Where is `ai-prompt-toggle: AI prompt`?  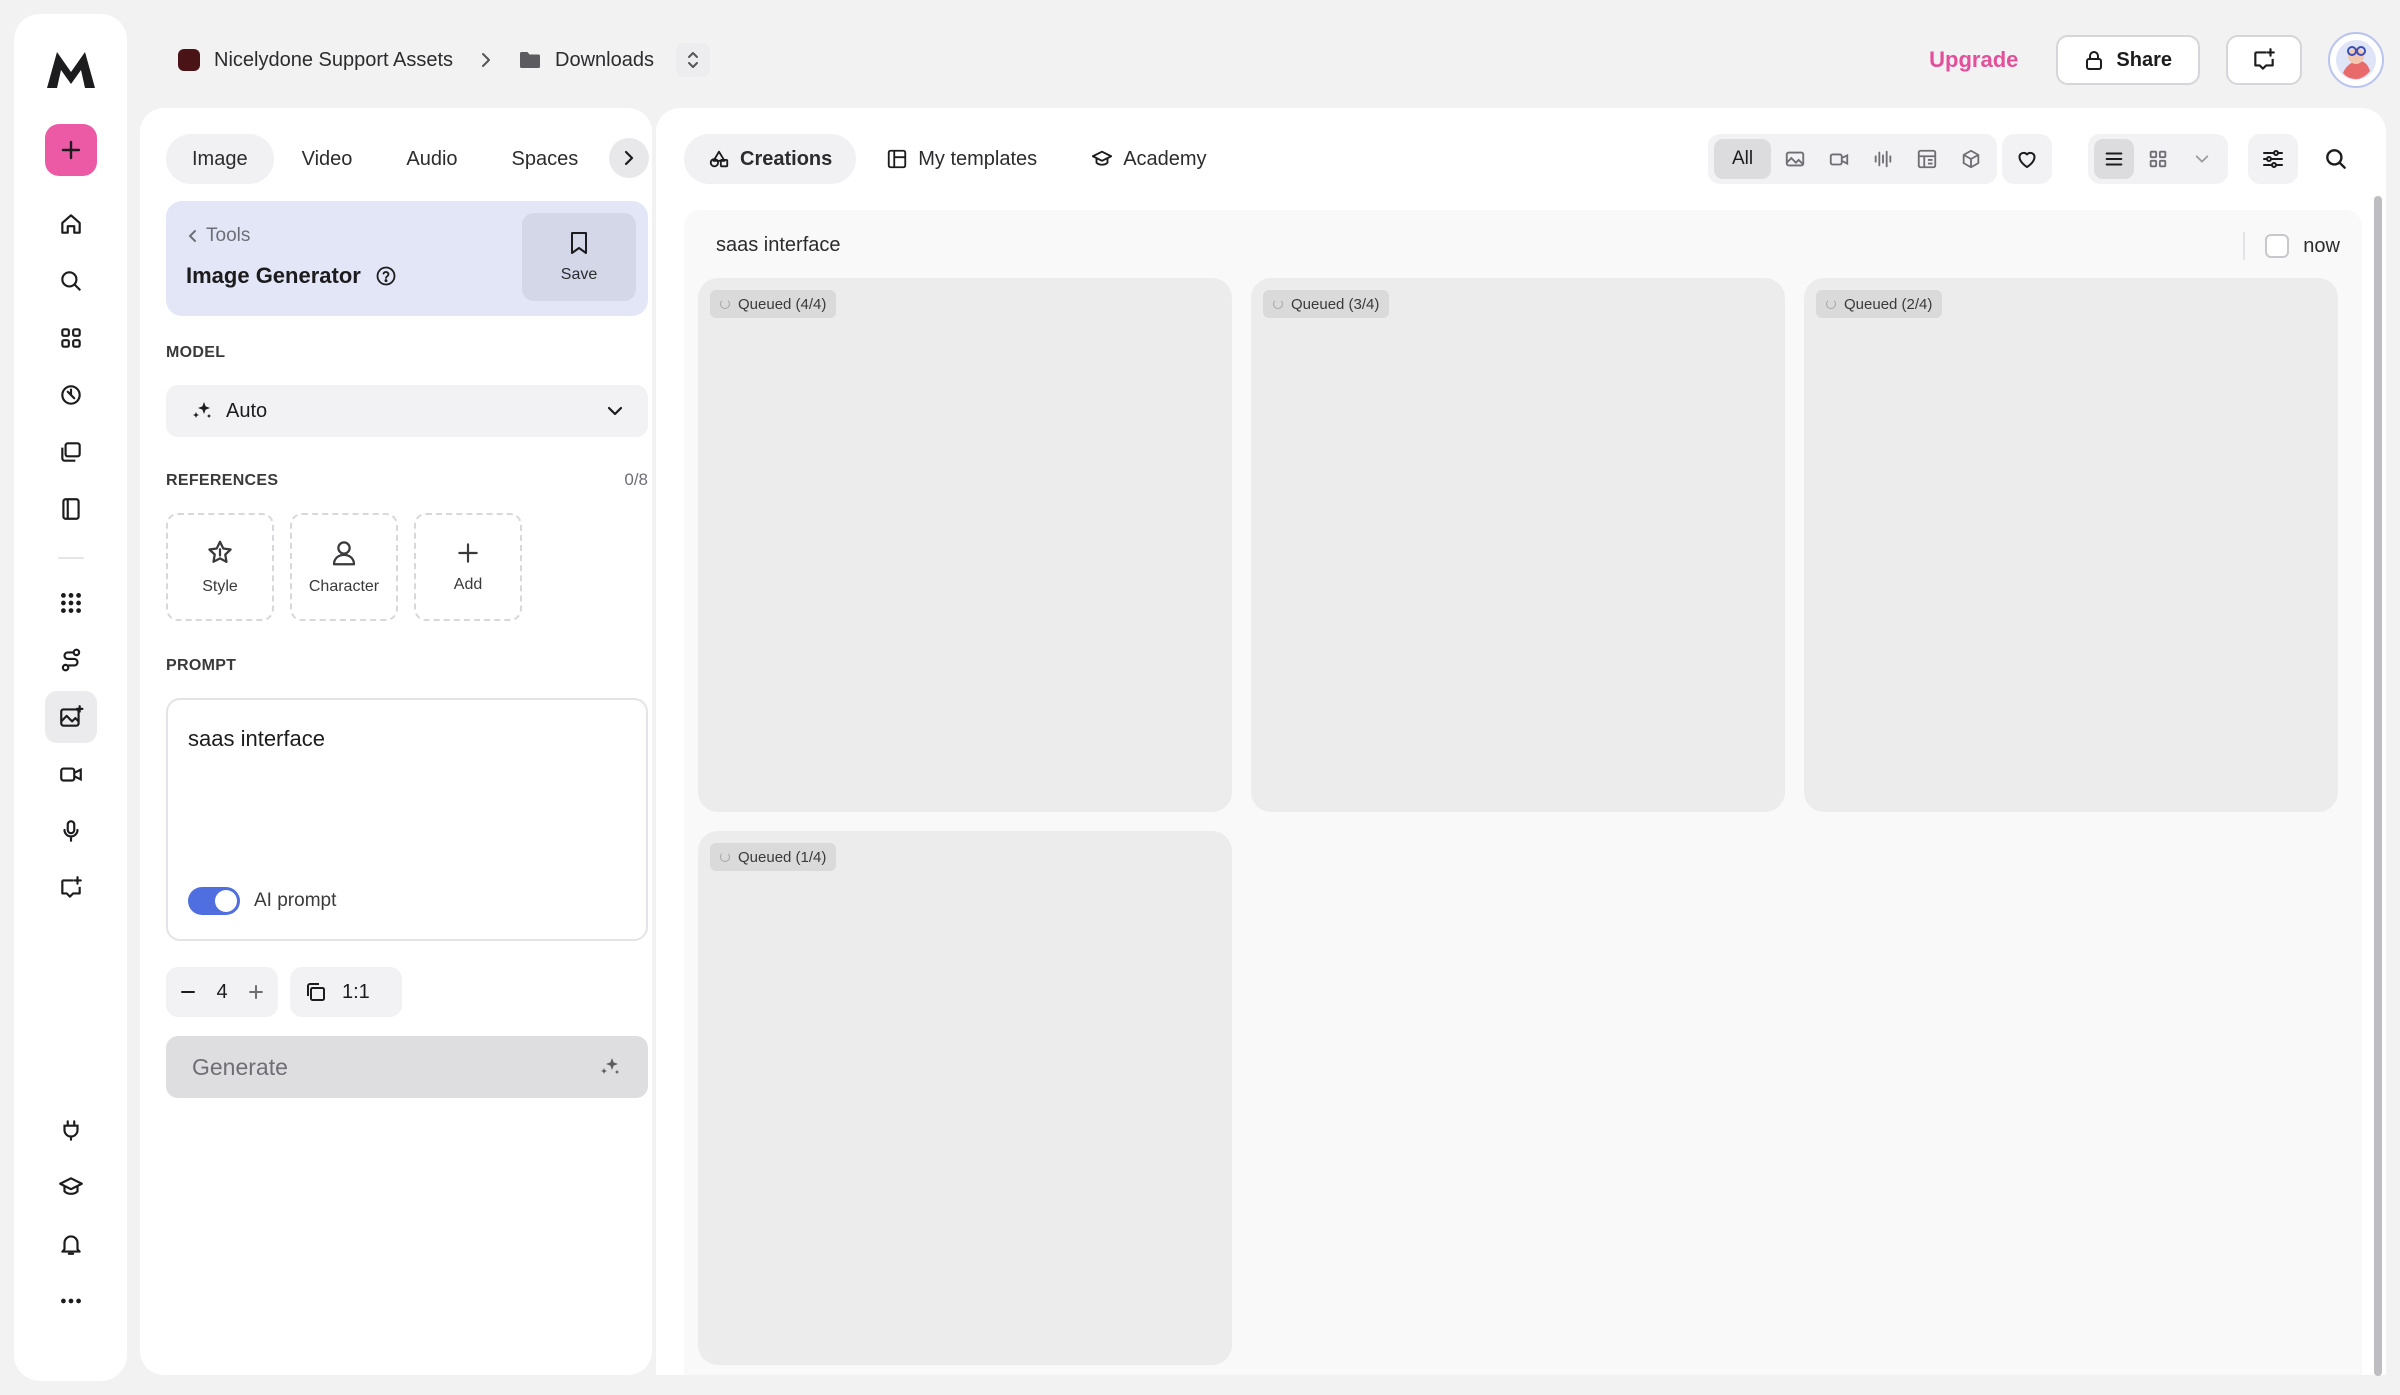
ai-prompt-toggle: AI prompt is located at coordinates (262, 901).